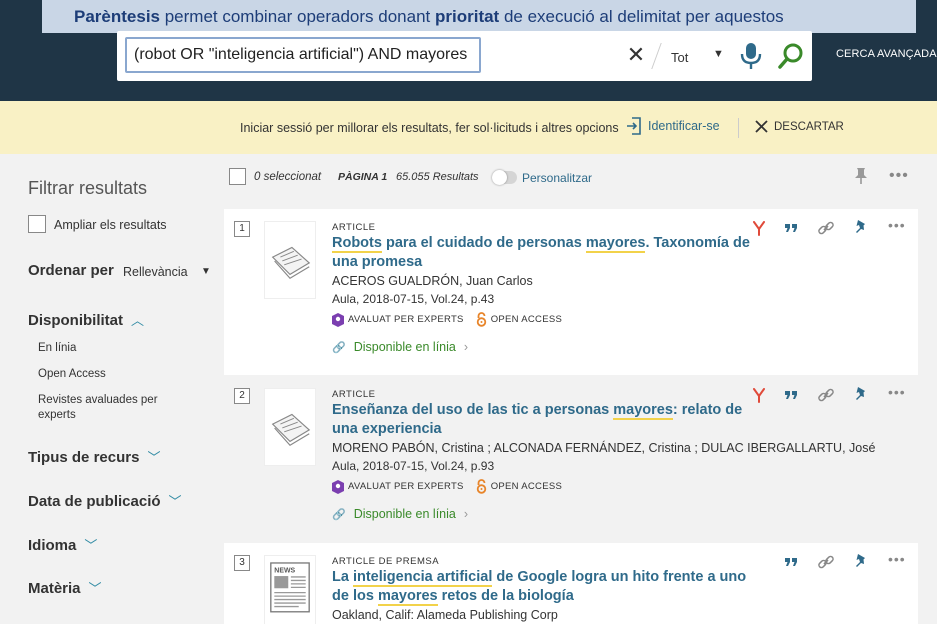  What do you see at coordinates (137, 319) in the screenshot?
I see `chevron-up-icon: ︿` at bounding box center [137, 319].